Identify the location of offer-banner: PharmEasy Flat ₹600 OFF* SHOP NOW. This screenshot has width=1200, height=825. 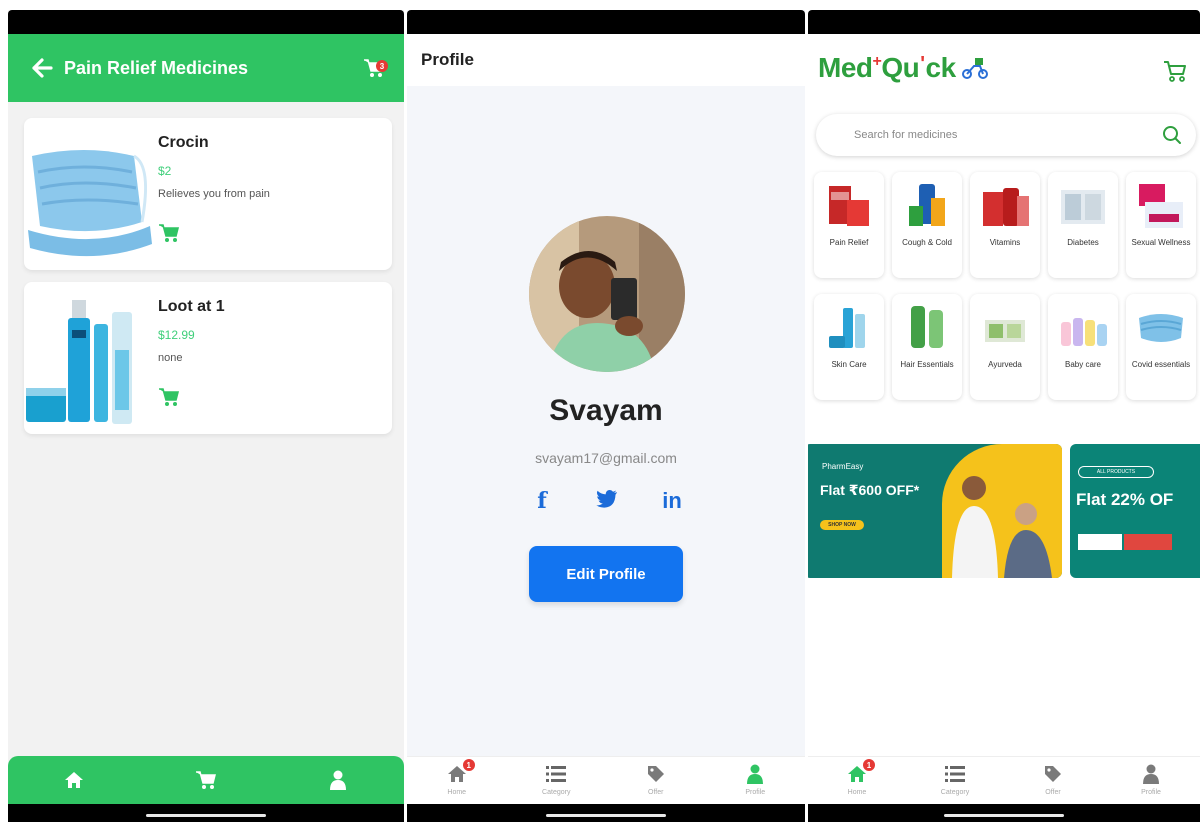
(935, 511).